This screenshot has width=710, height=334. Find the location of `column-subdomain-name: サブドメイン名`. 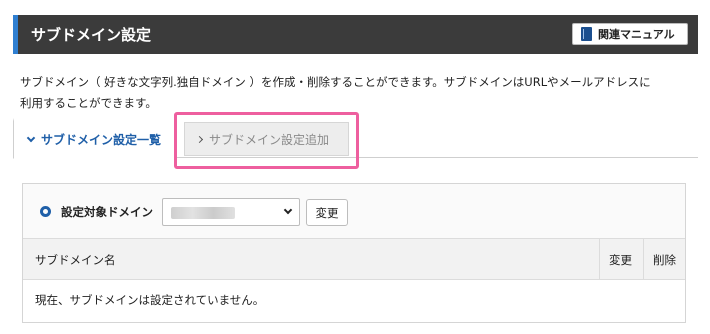

column-subdomain-name: サブドメイン名 is located at coordinates (75, 260).